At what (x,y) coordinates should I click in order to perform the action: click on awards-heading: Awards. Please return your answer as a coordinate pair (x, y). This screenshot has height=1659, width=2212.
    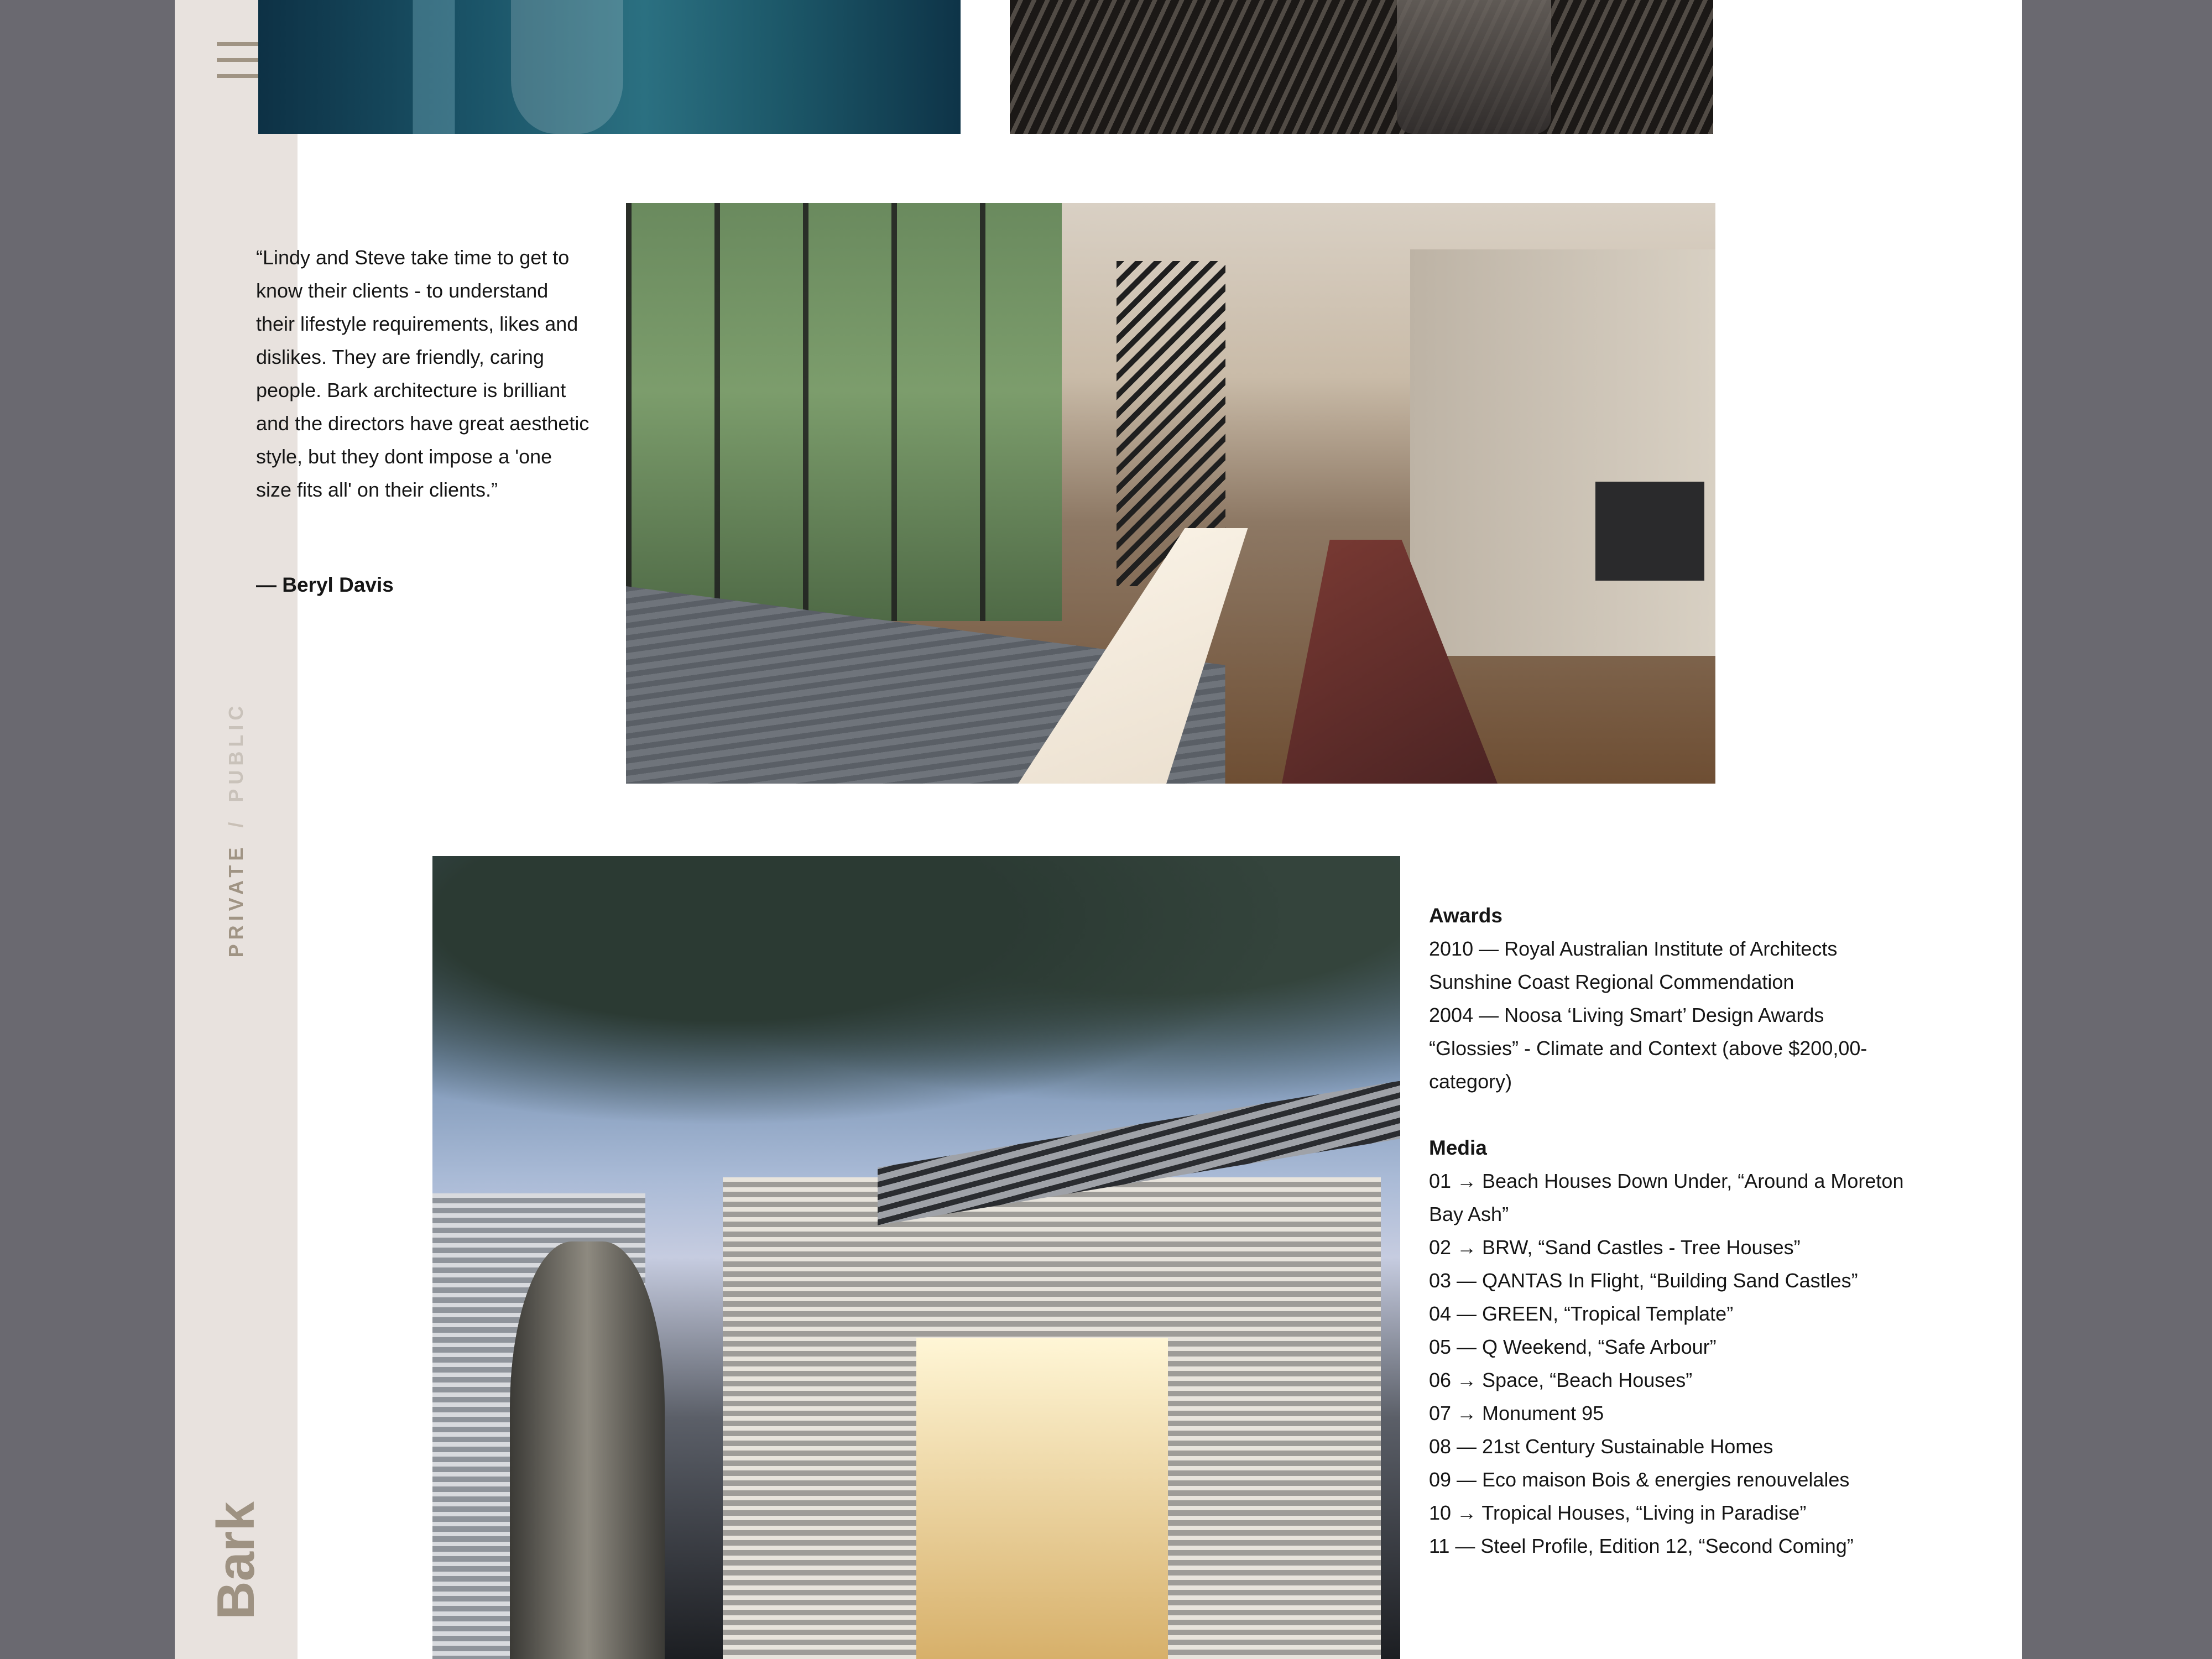
    Looking at the image, I should click on (1466, 916).